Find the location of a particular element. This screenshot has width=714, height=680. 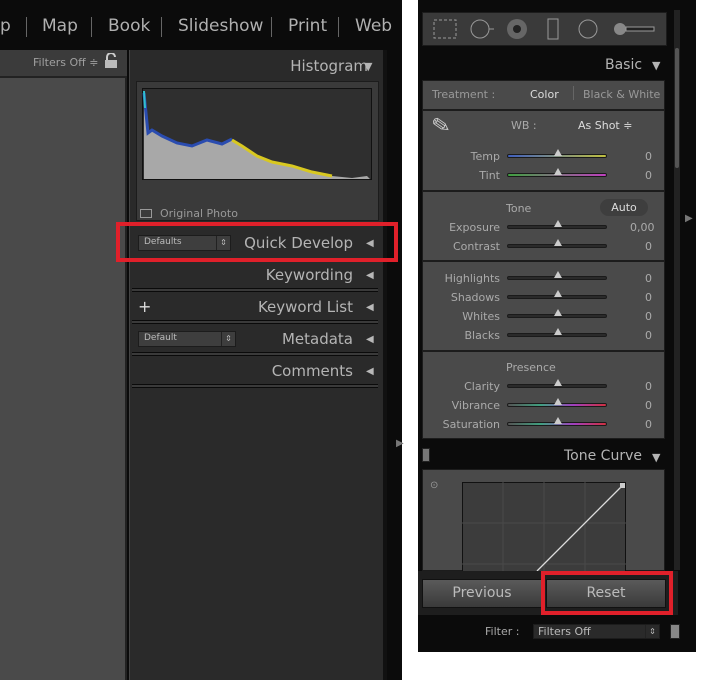

shadows-slider is located at coordinates (557, 294).